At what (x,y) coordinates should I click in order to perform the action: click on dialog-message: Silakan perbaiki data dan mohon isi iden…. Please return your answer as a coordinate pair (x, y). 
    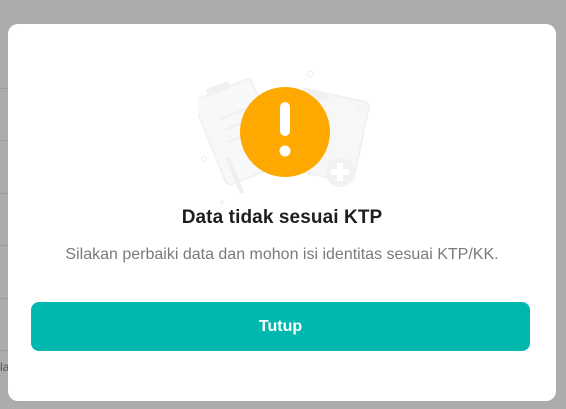
    Looking at the image, I should click on (282, 254).